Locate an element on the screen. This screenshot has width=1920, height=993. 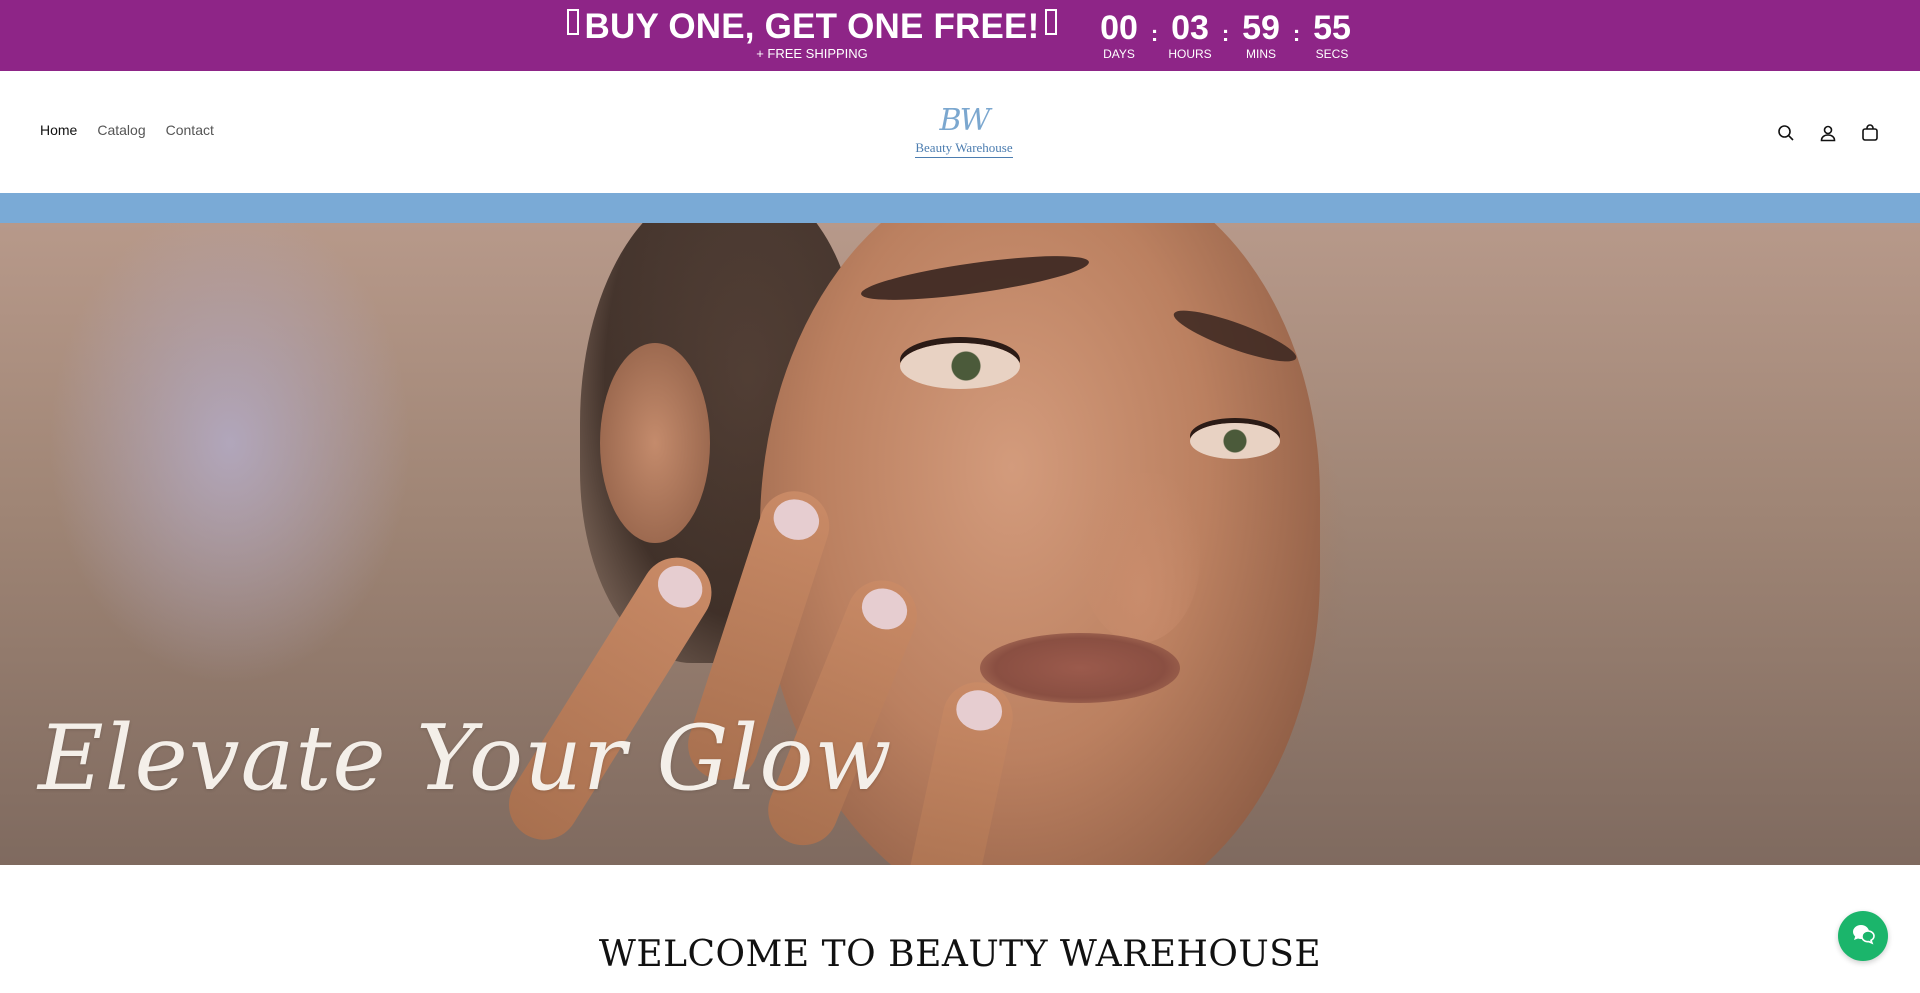
logo-text: Beauty Warehouse is located at coordinates (964, 149).